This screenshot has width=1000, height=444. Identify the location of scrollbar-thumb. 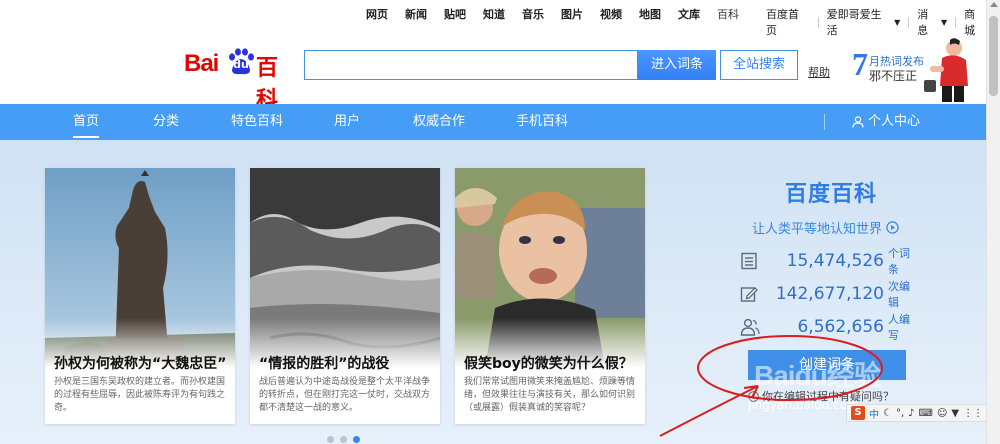
(993, 56).